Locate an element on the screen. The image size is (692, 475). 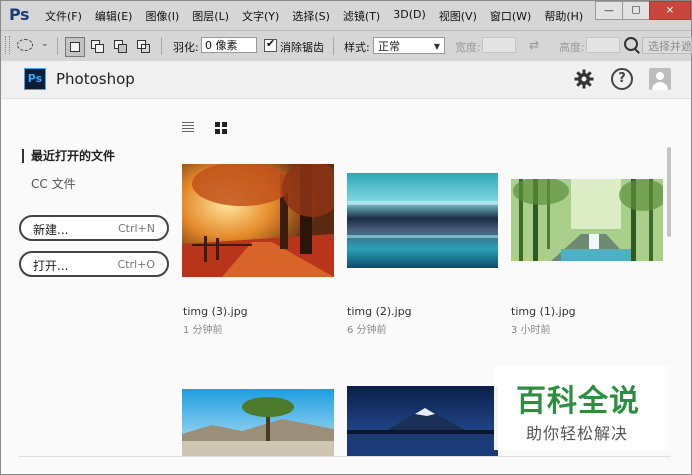
autumn-park-image is located at coordinates (258, 220).